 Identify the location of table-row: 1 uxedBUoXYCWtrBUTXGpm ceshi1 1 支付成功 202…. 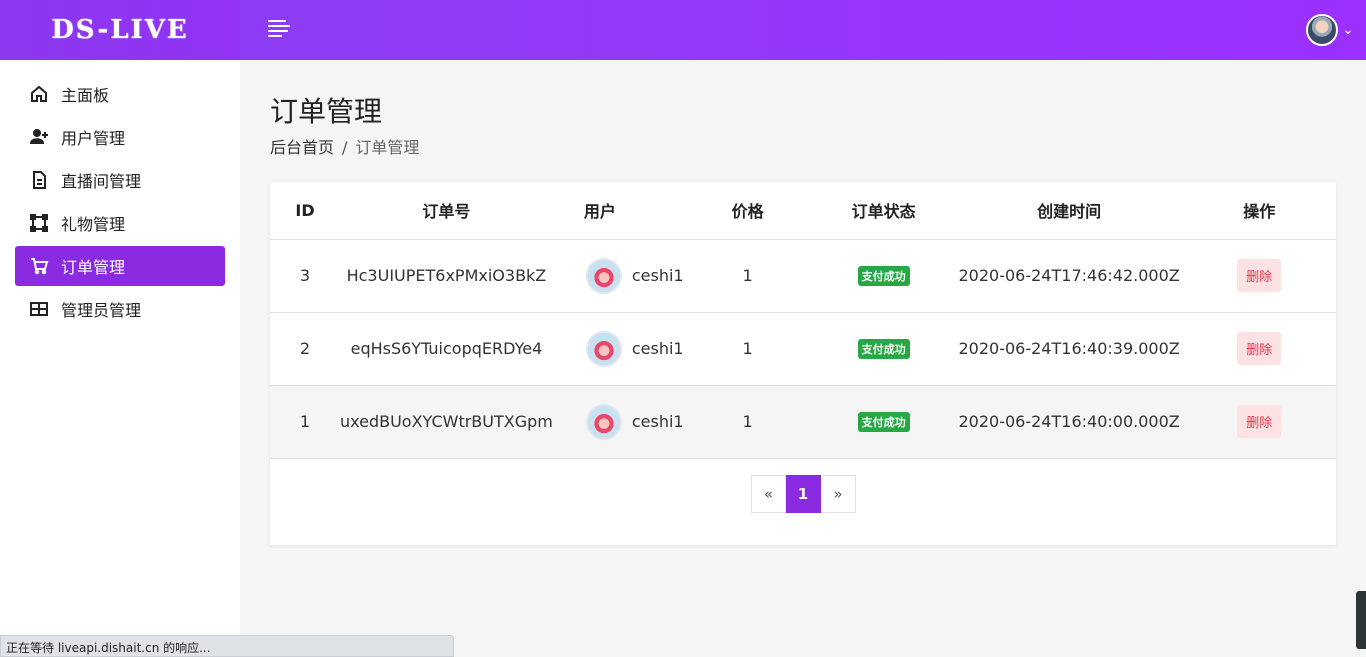
(803, 422).